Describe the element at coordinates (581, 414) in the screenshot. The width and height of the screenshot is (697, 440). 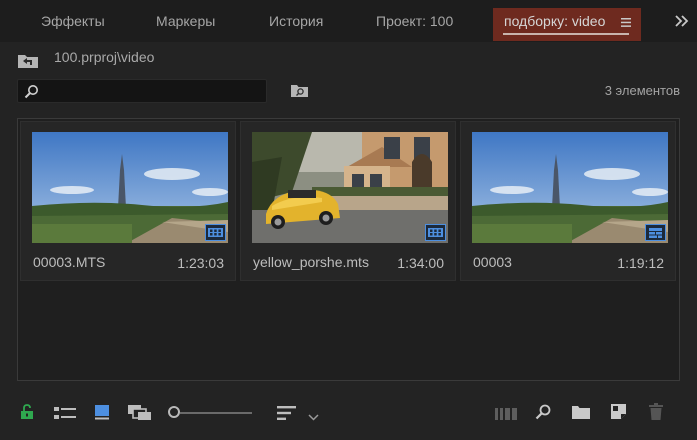
I see `new-bin-icon` at that location.